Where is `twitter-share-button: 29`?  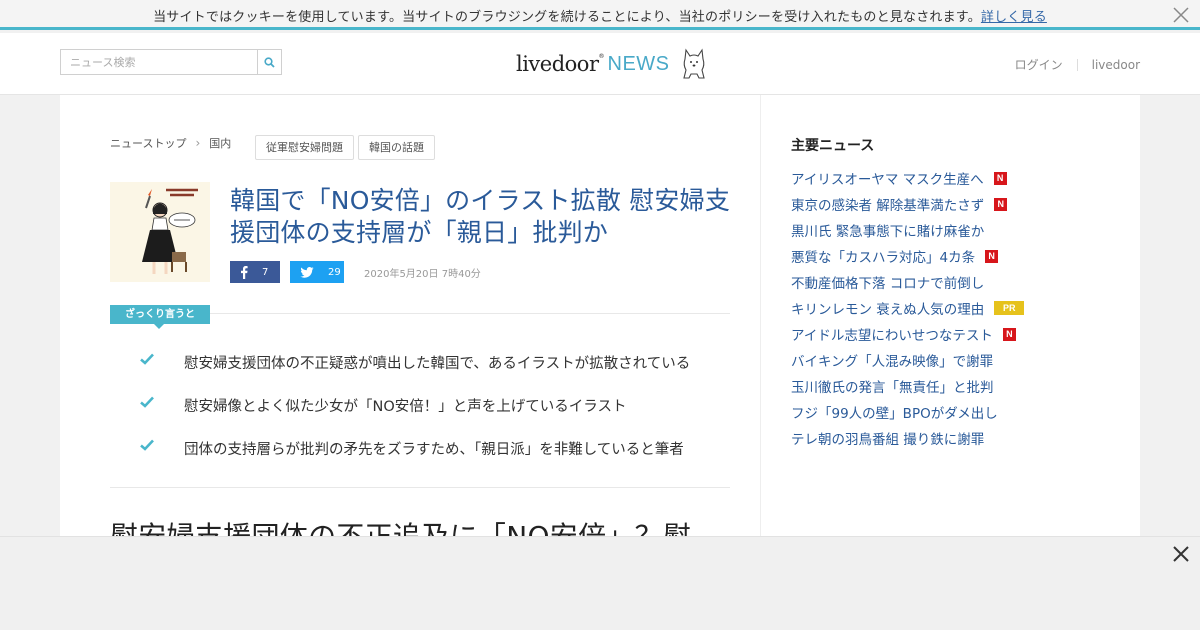
twitter-share-button: 29 is located at coordinates (317, 272).